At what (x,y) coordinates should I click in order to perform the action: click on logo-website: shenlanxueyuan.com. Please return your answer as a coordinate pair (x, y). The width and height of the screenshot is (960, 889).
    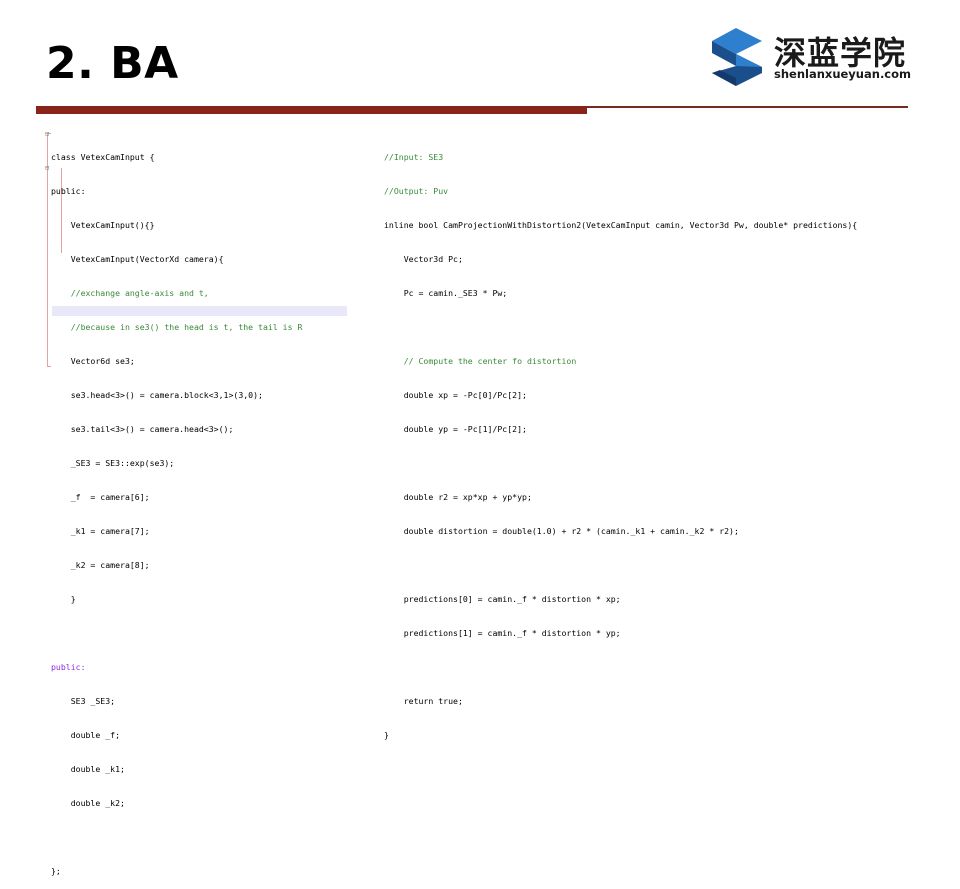
    Looking at the image, I should click on (843, 74).